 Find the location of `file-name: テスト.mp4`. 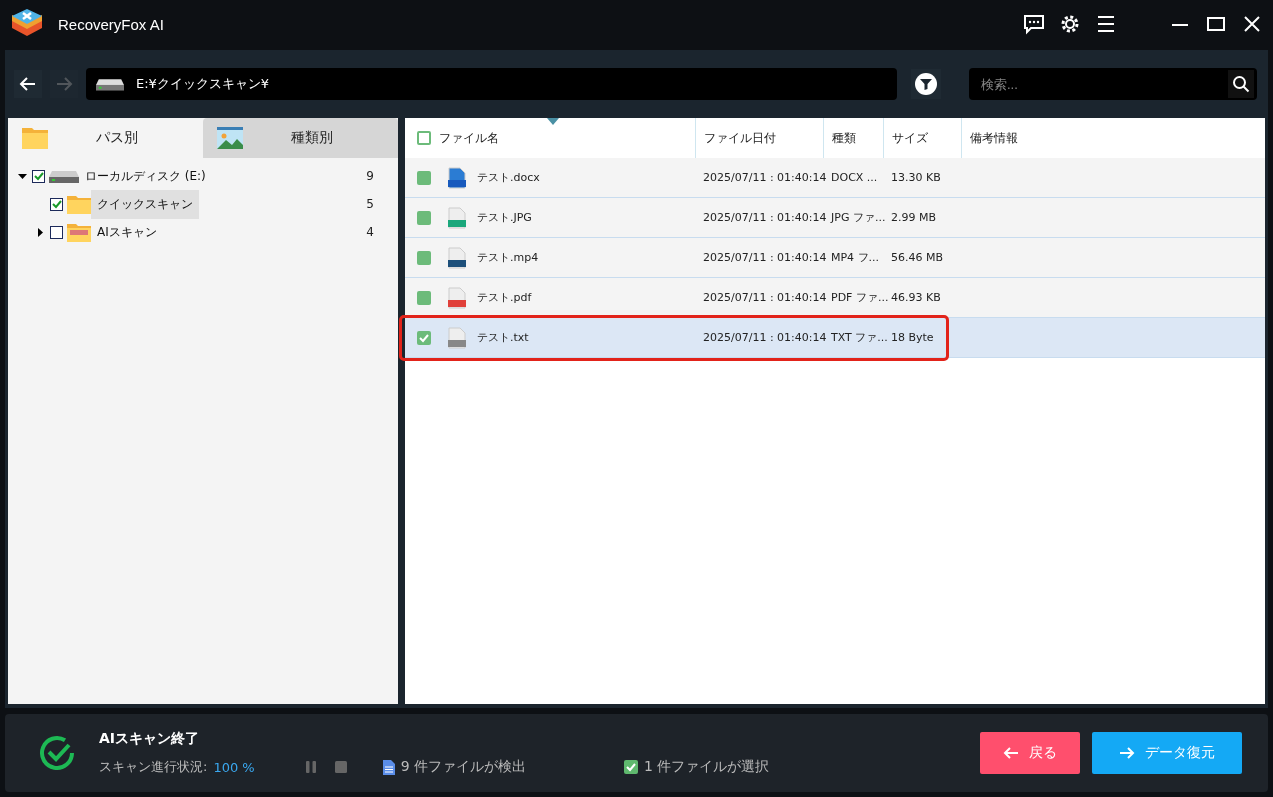

file-name: テスト.mp4 is located at coordinates (508, 257).